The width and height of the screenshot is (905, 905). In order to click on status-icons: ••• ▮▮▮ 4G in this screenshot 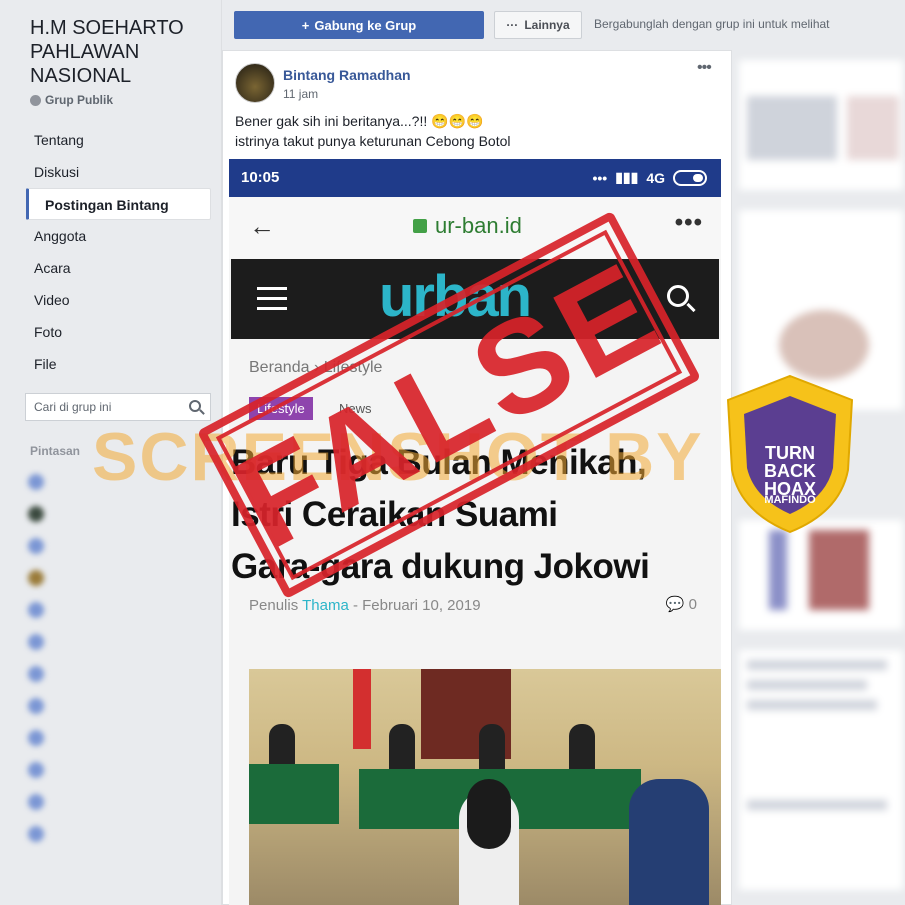, I will do `click(649, 177)`.